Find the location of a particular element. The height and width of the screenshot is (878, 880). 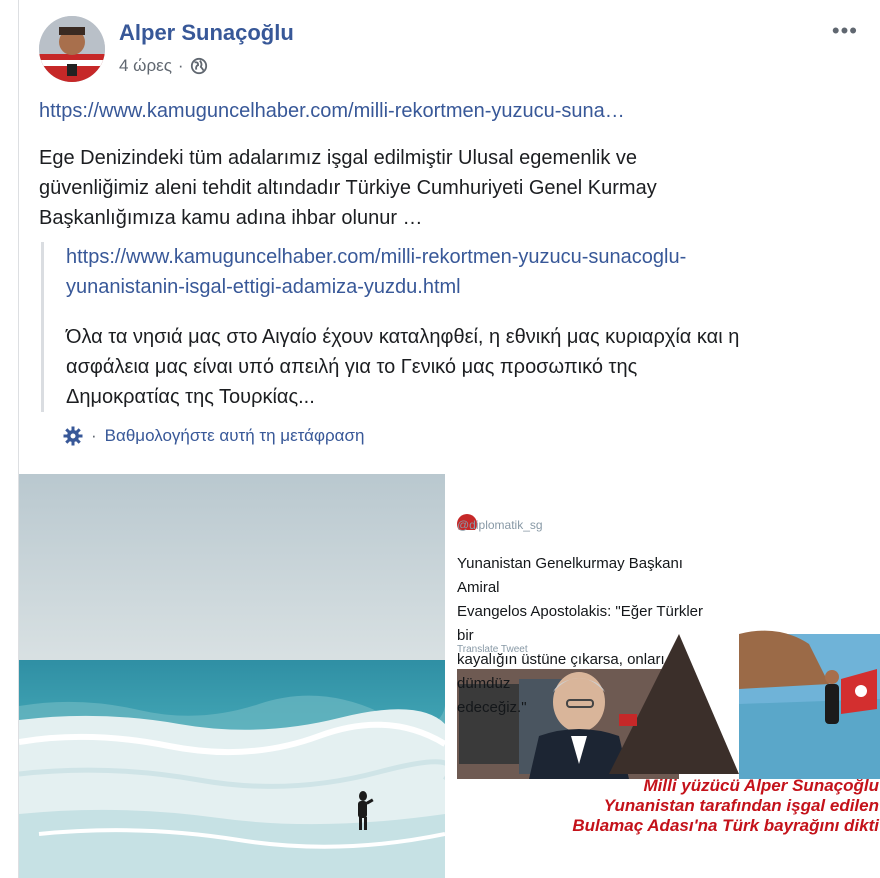

news-caption-line: Milli yüzücü Alper Sunaçoğlu is located at coordinates (761, 785).